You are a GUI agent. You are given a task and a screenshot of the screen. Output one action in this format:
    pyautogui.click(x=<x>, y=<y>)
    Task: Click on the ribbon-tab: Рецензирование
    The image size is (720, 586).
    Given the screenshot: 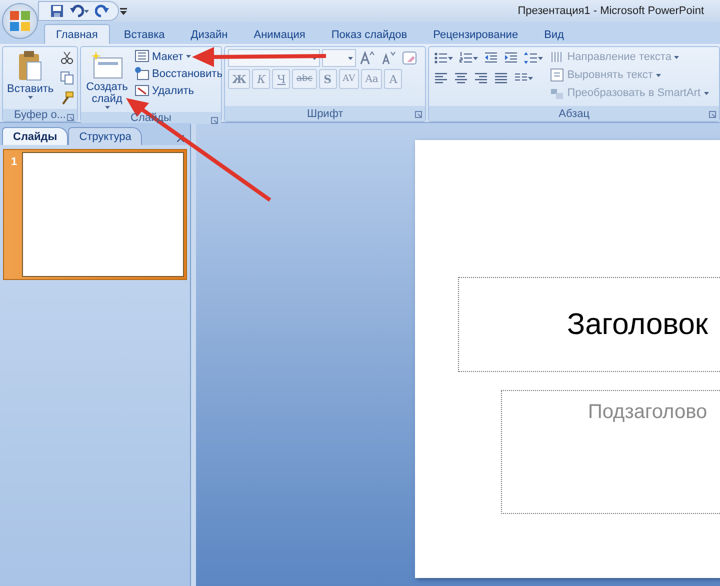 What is the action you would take?
    pyautogui.click(x=475, y=34)
    